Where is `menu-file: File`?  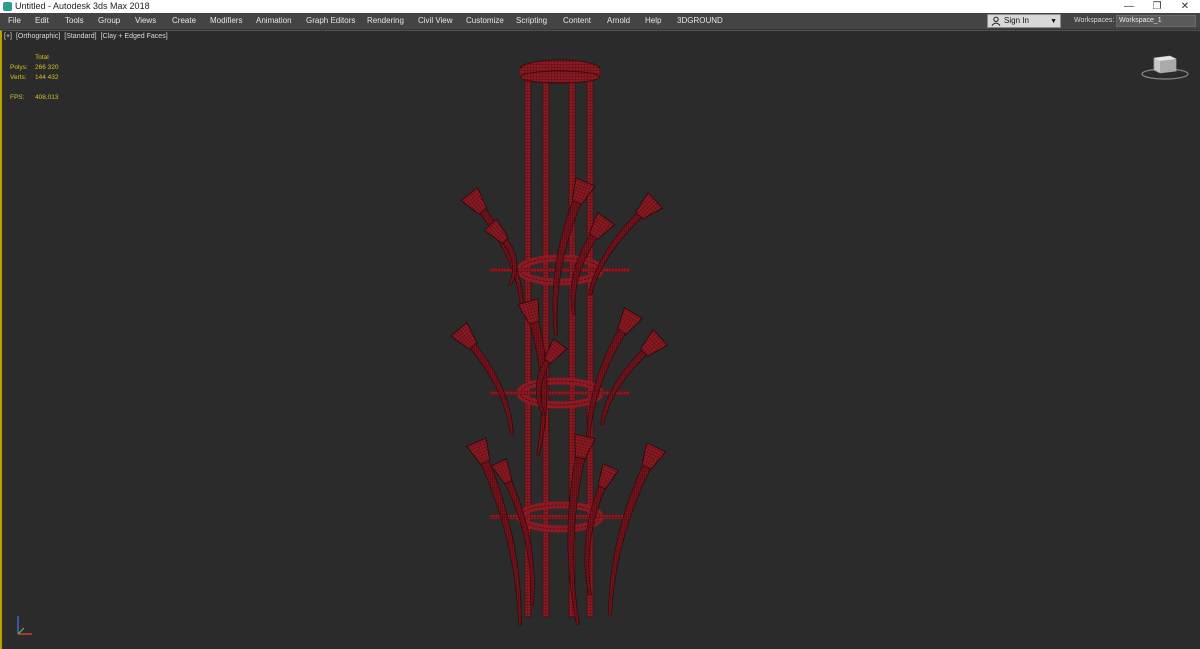 menu-file: File is located at coordinates (14, 21).